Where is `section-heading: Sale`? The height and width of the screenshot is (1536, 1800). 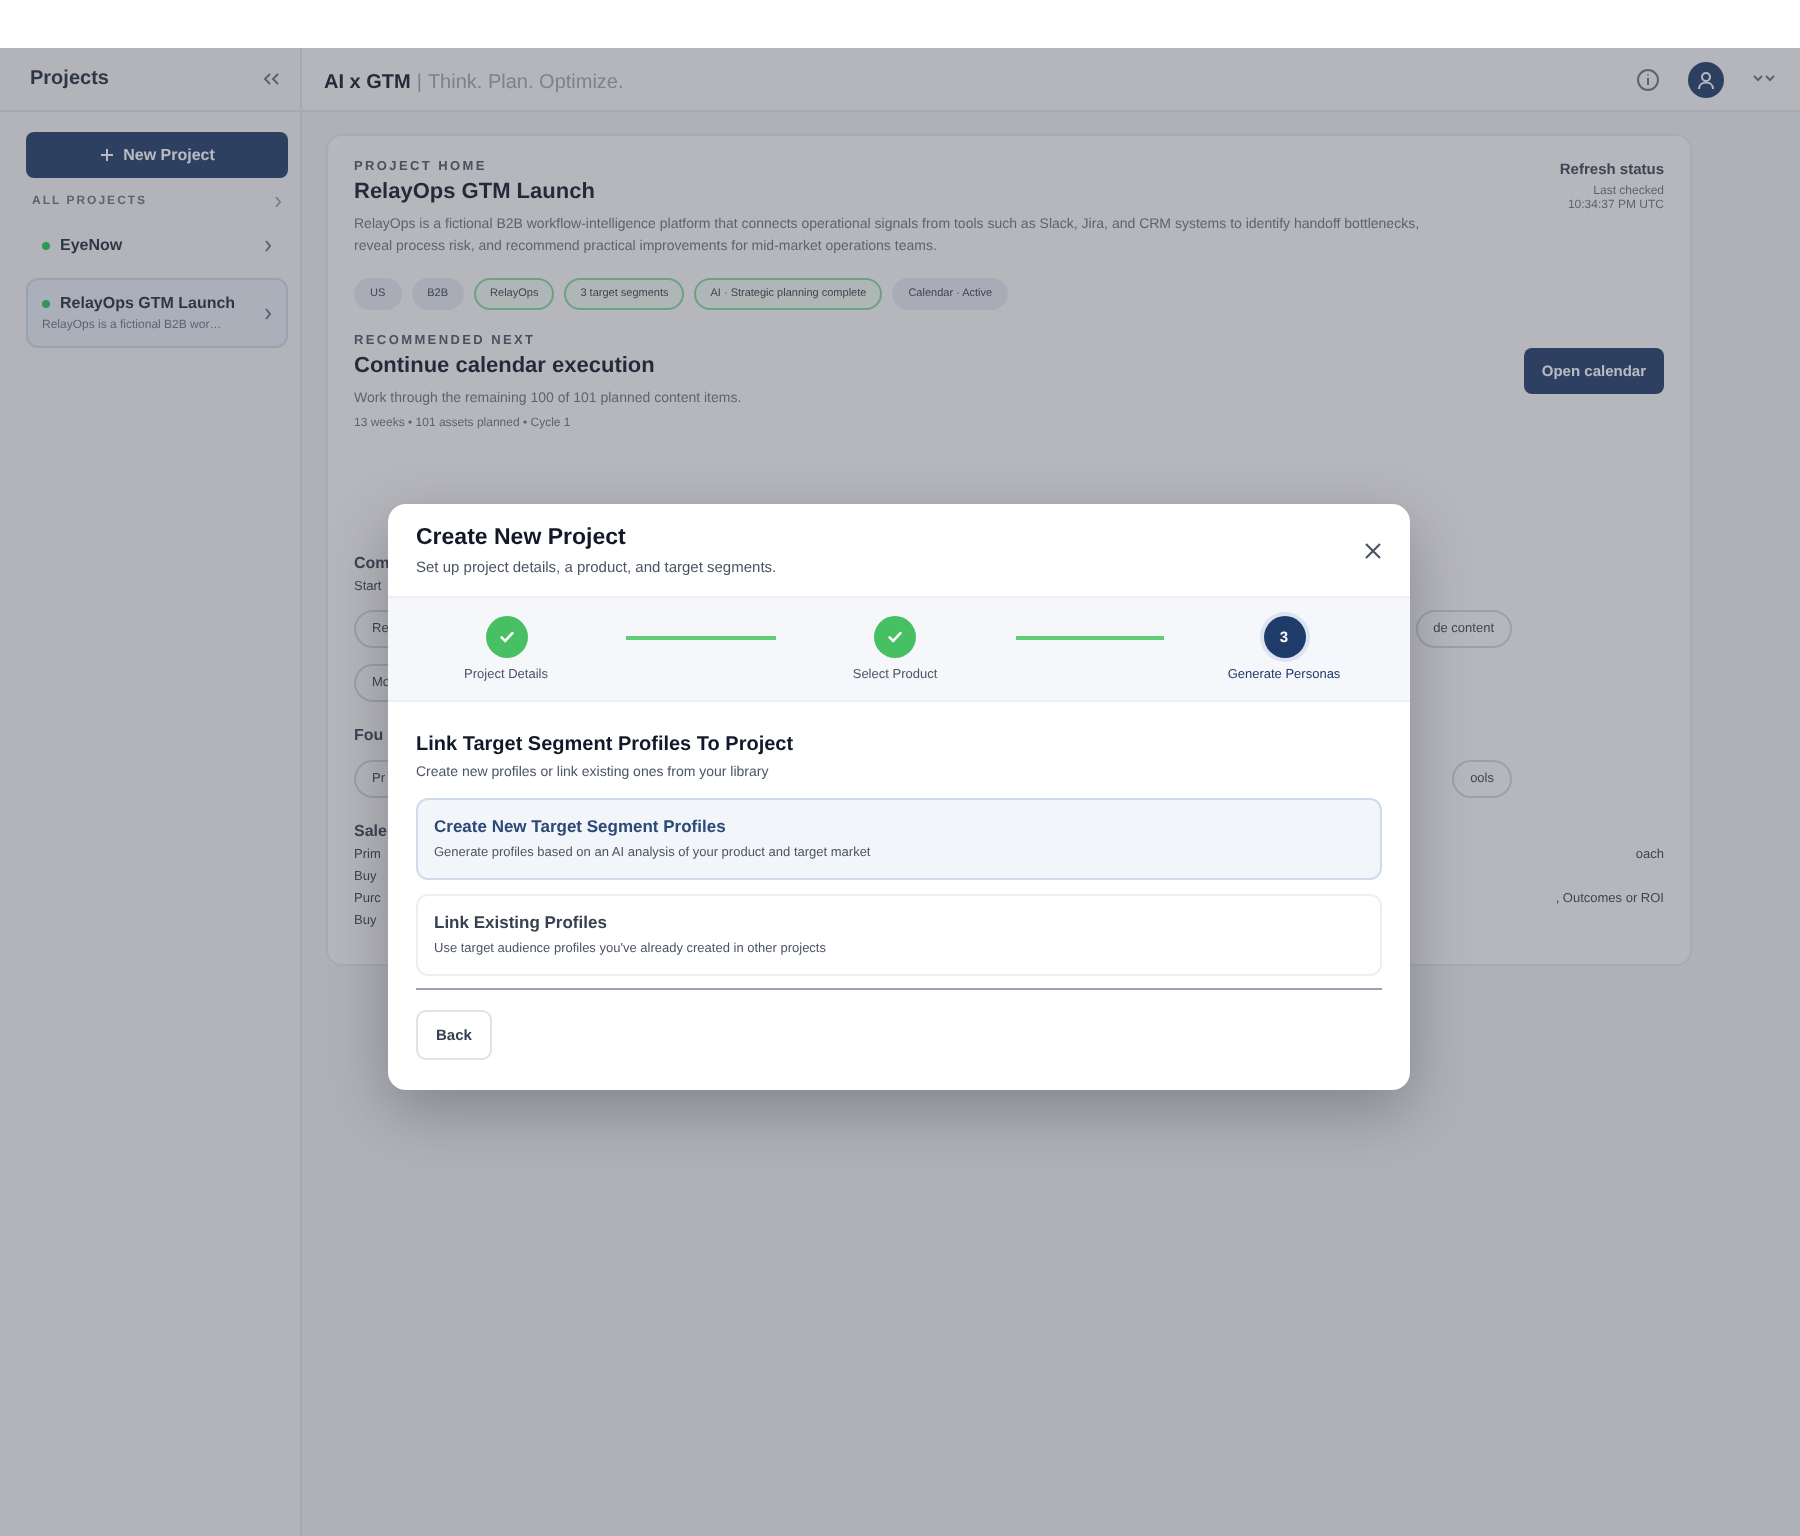
section-heading: Sale is located at coordinates (370, 831).